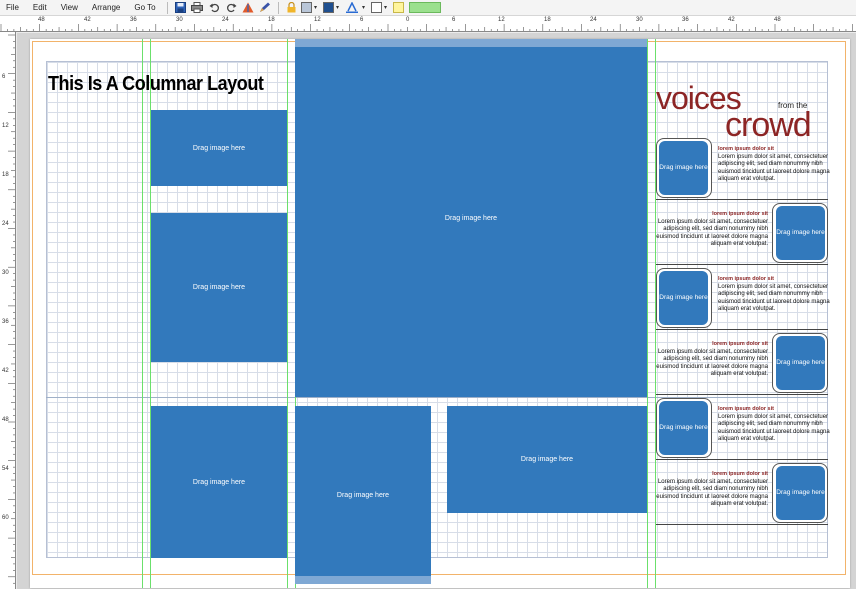  I want to click on undo-icon, so click(214, 7).